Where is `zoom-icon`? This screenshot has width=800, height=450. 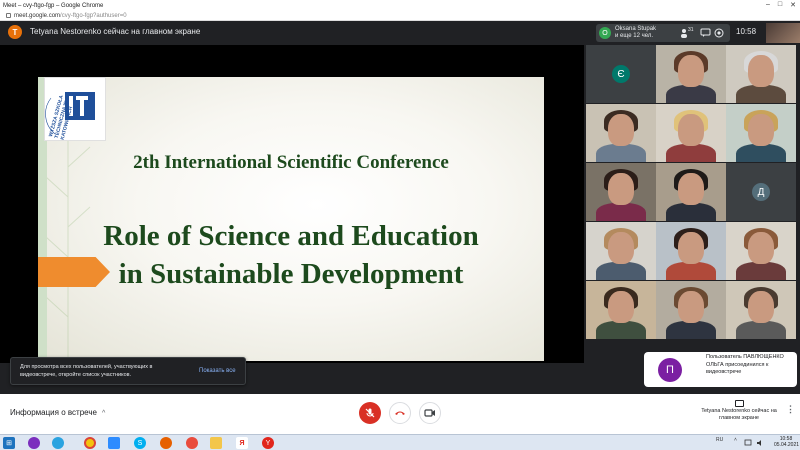 zoom-icon is located at coordinates (114, 443).